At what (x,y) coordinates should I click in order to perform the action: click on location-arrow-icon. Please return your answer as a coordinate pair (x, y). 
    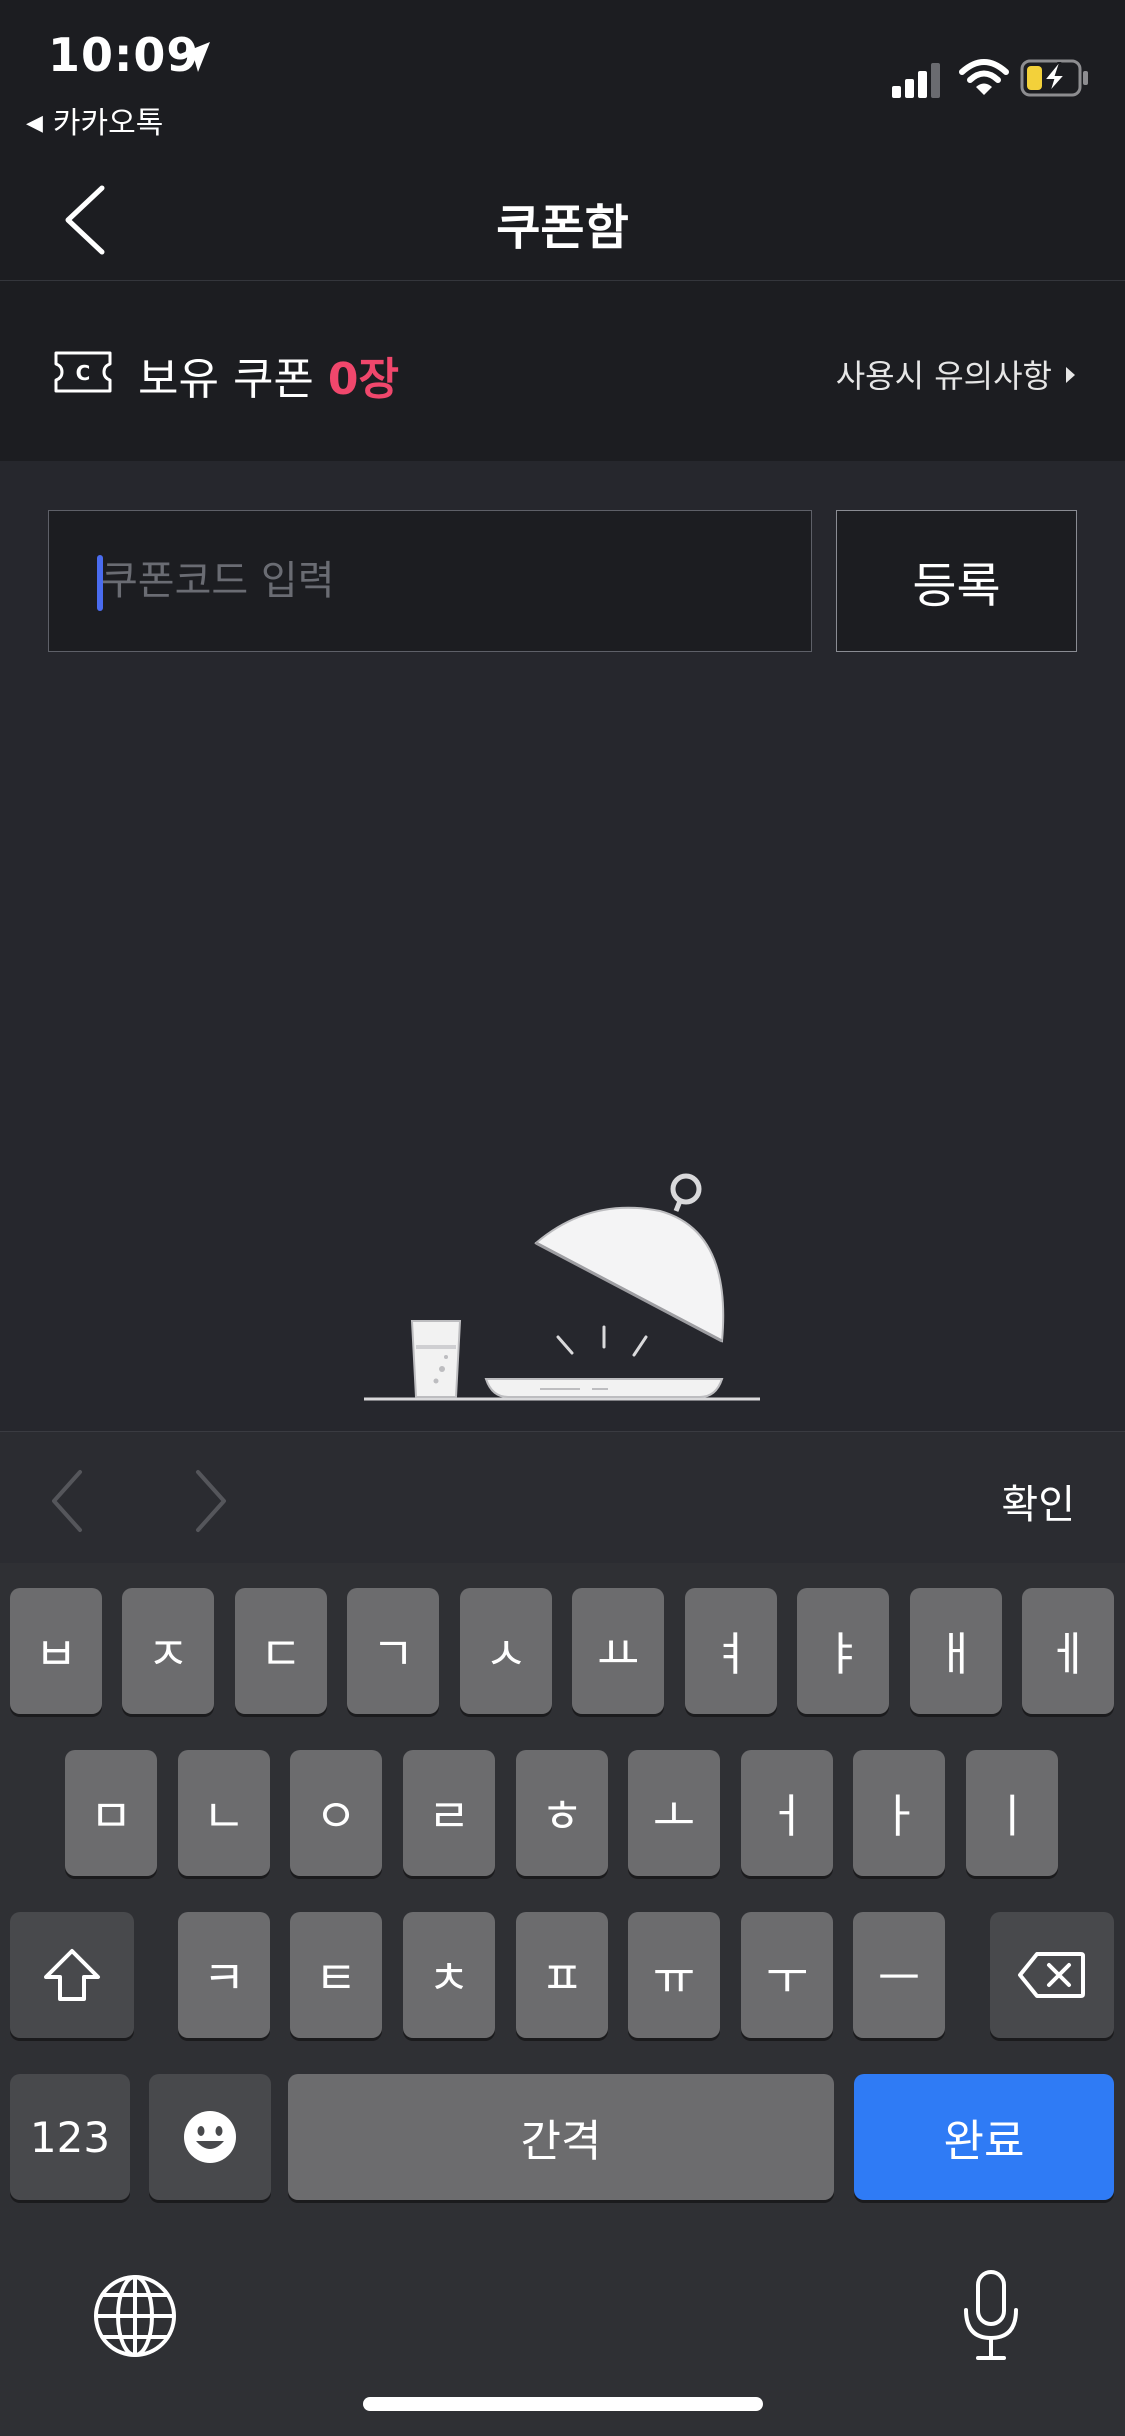
    Looking at the image, I should click on (195, 57).